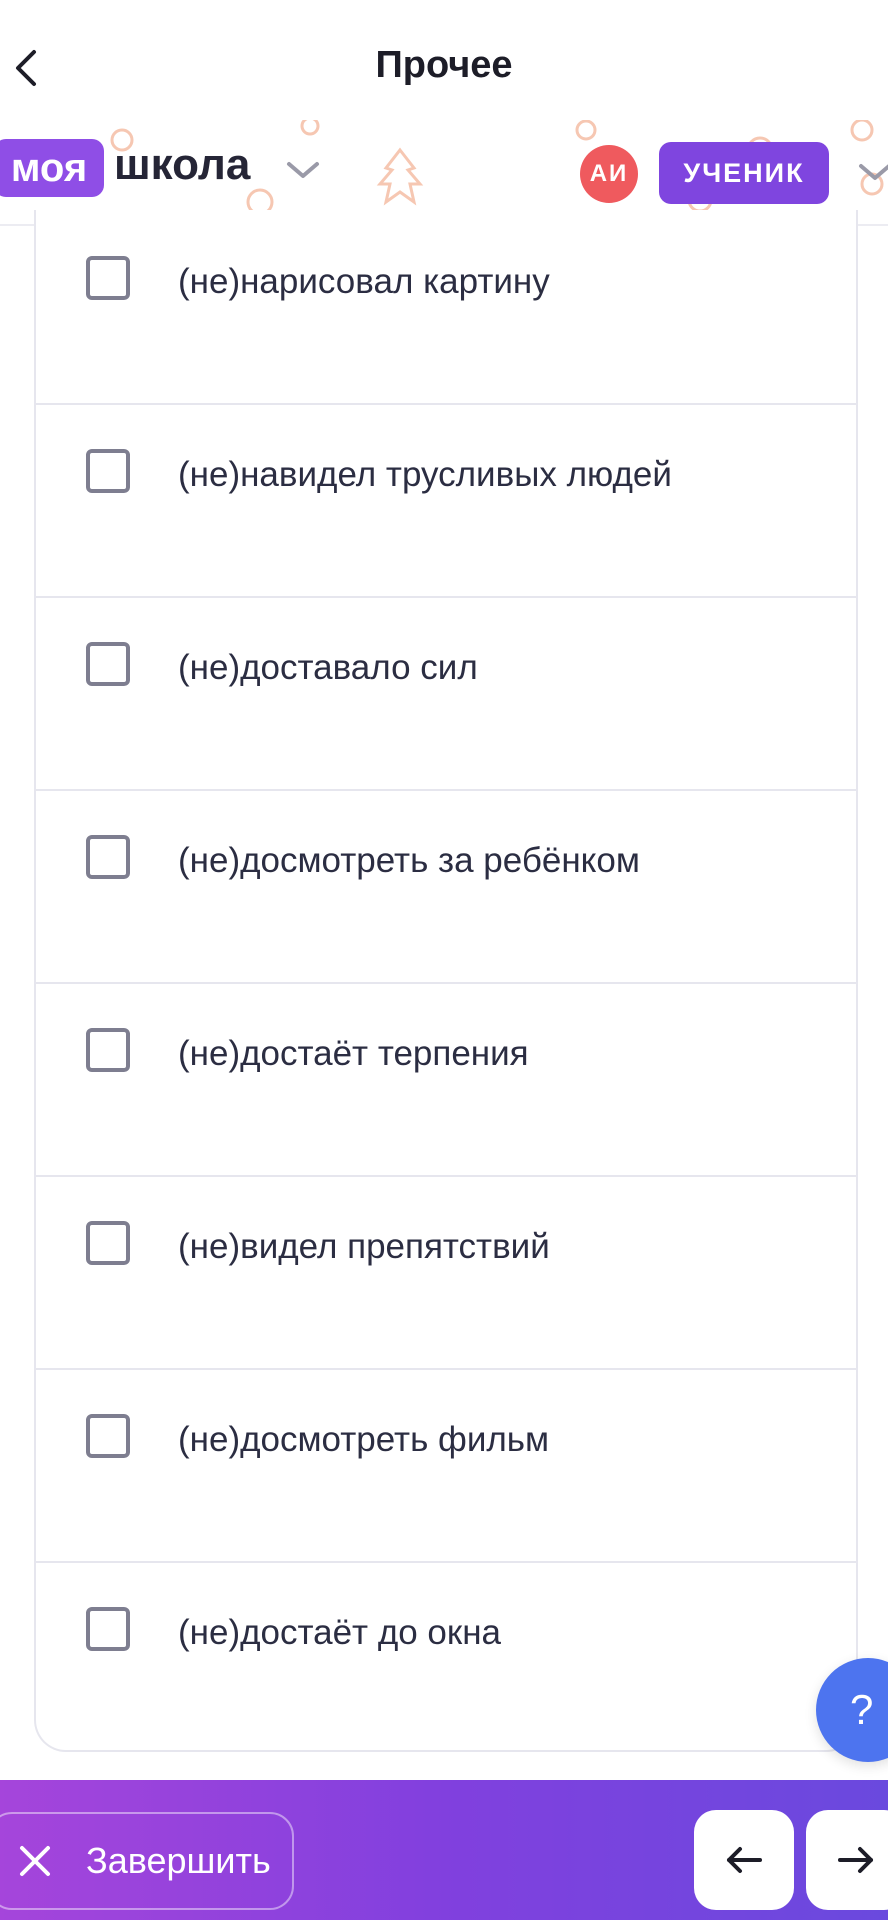 The width and height of the screenshot is (888, 1920). What do you see at coordinates (52, 168) in the screenshot?
I see `logo-moya: моя` at bounding box center [52, 168].